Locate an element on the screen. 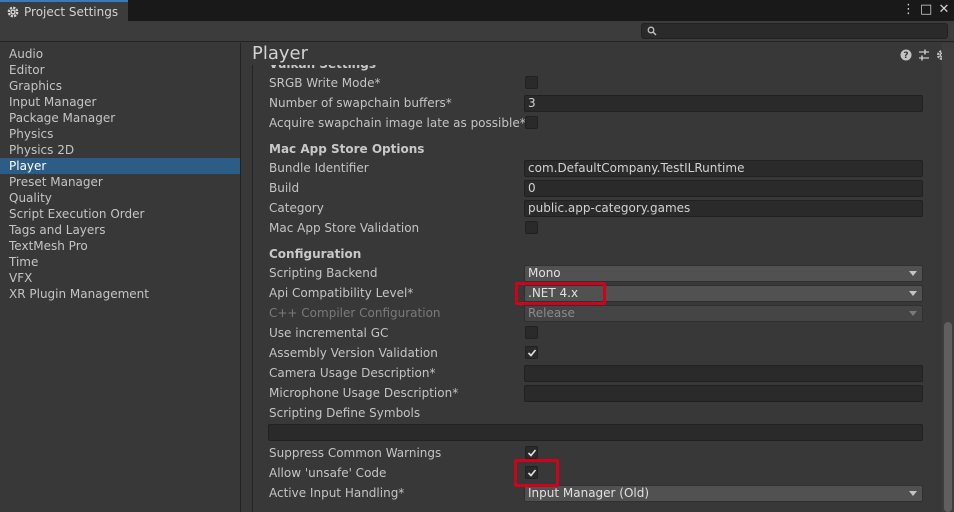 This screenshot has height=512, width=954. camera-usage-description-label: Camera Usage Description* is located at coordinates (352, 373).